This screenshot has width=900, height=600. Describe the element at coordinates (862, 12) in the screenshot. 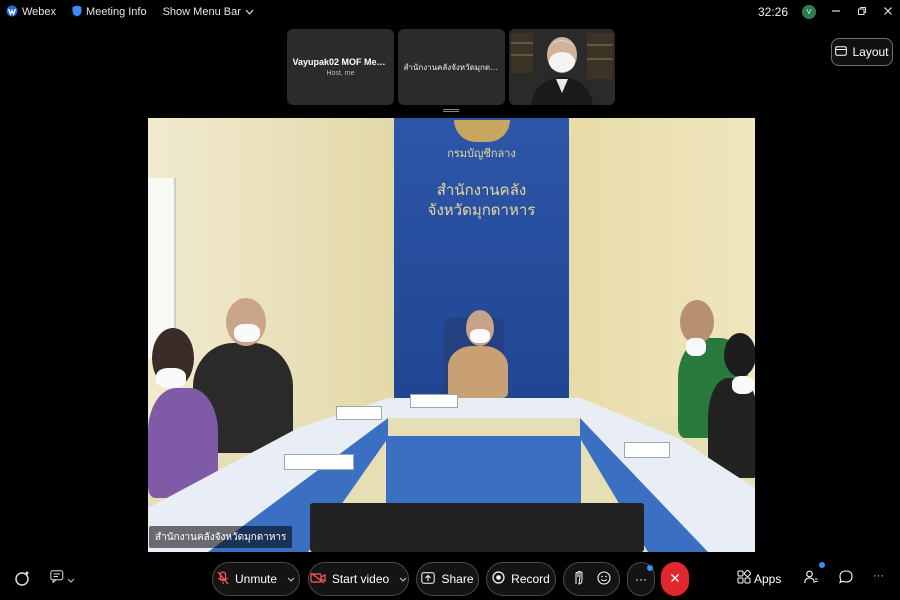

I see `restore-icon` at that location.